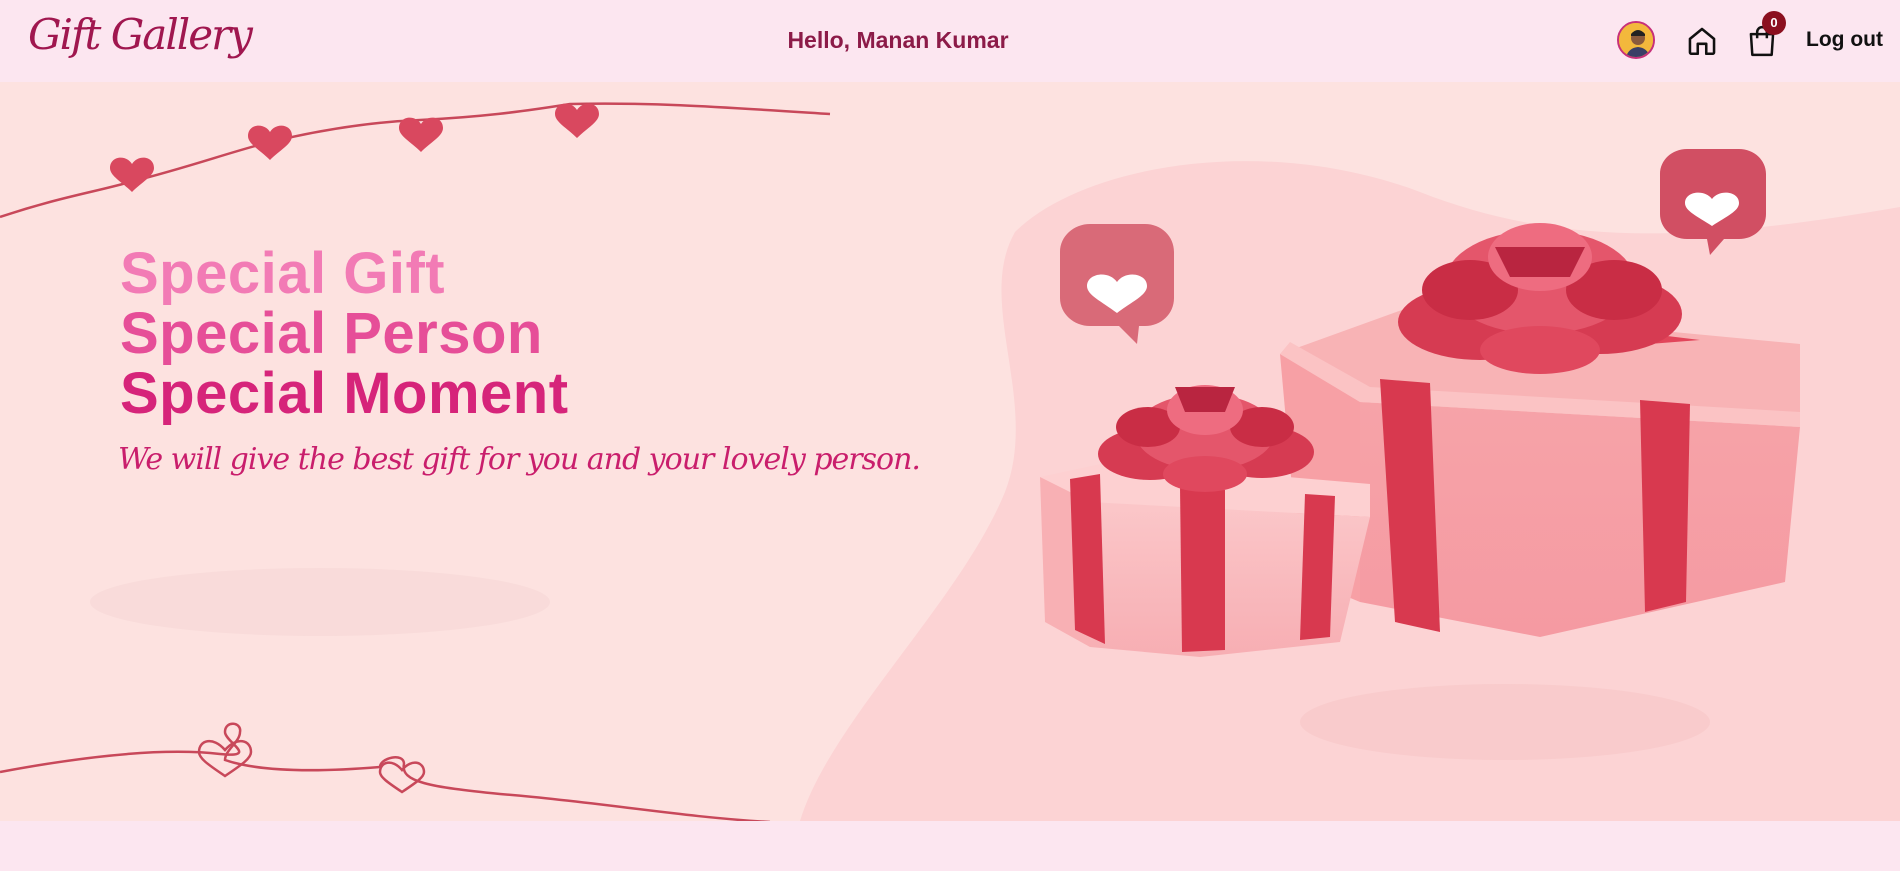 Image resolution: width=1900 pixels, height=871 pixels. What do you see at coordinates (1844, 40) in the screenshot?
I see `logout-button: Log out` at bounding box center [1844, 40].